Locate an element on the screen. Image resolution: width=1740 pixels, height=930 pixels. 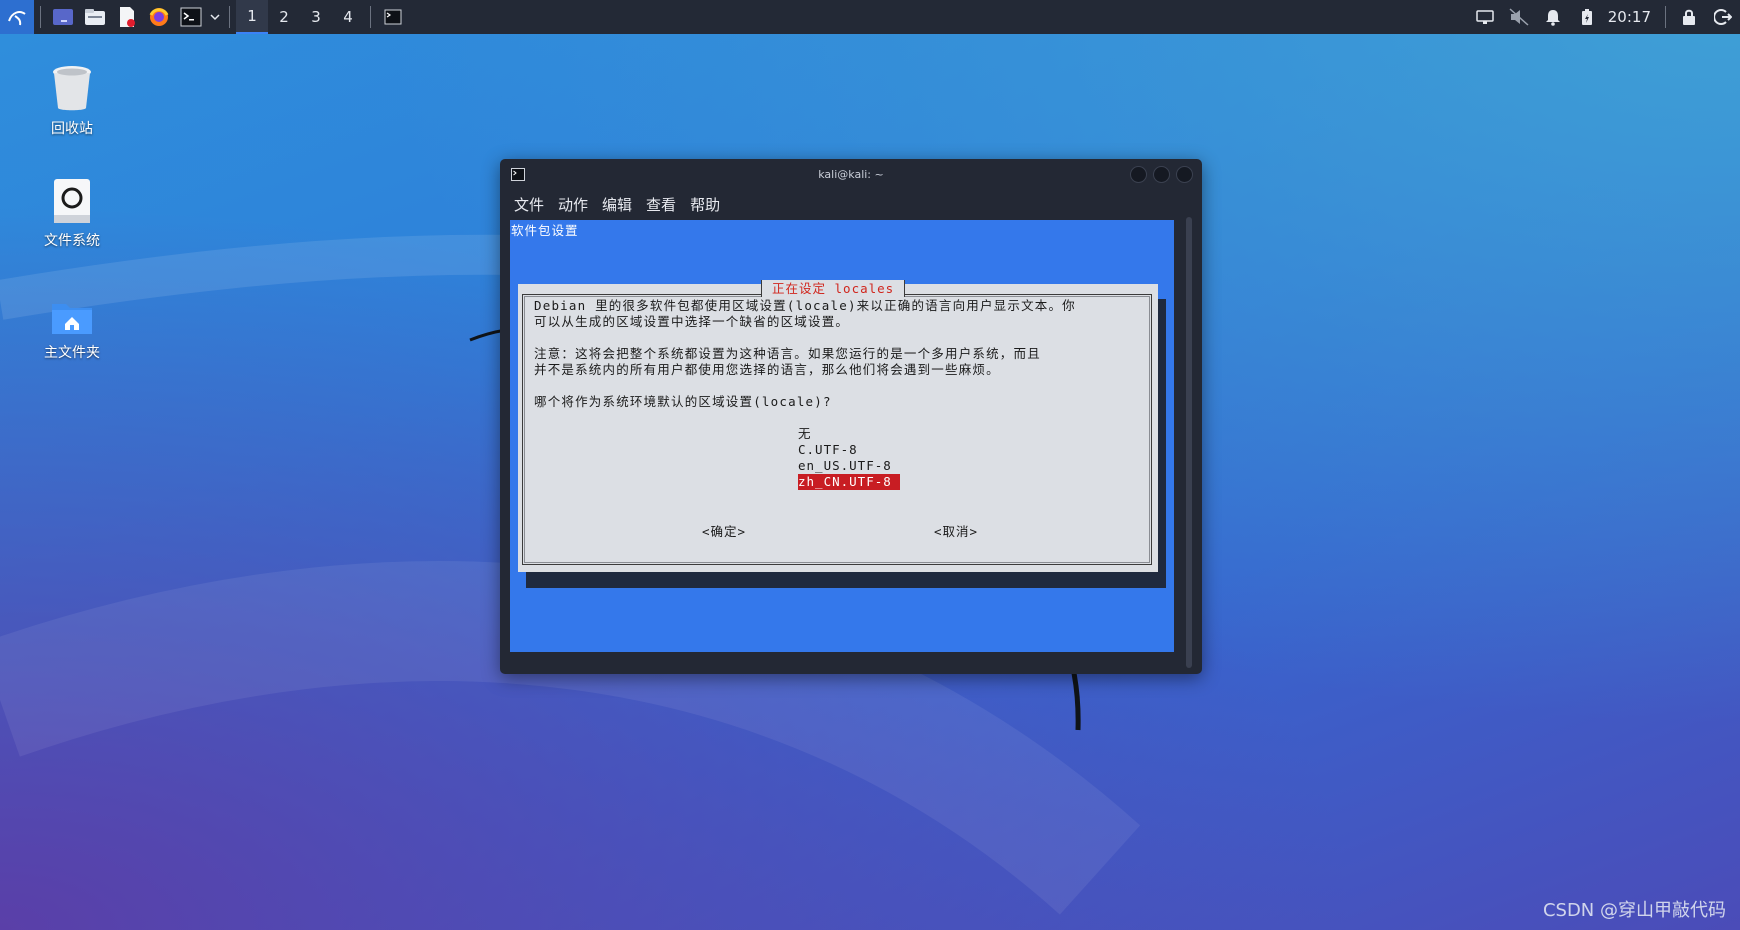
text-editor-icon is located at coordinates (127, 17).